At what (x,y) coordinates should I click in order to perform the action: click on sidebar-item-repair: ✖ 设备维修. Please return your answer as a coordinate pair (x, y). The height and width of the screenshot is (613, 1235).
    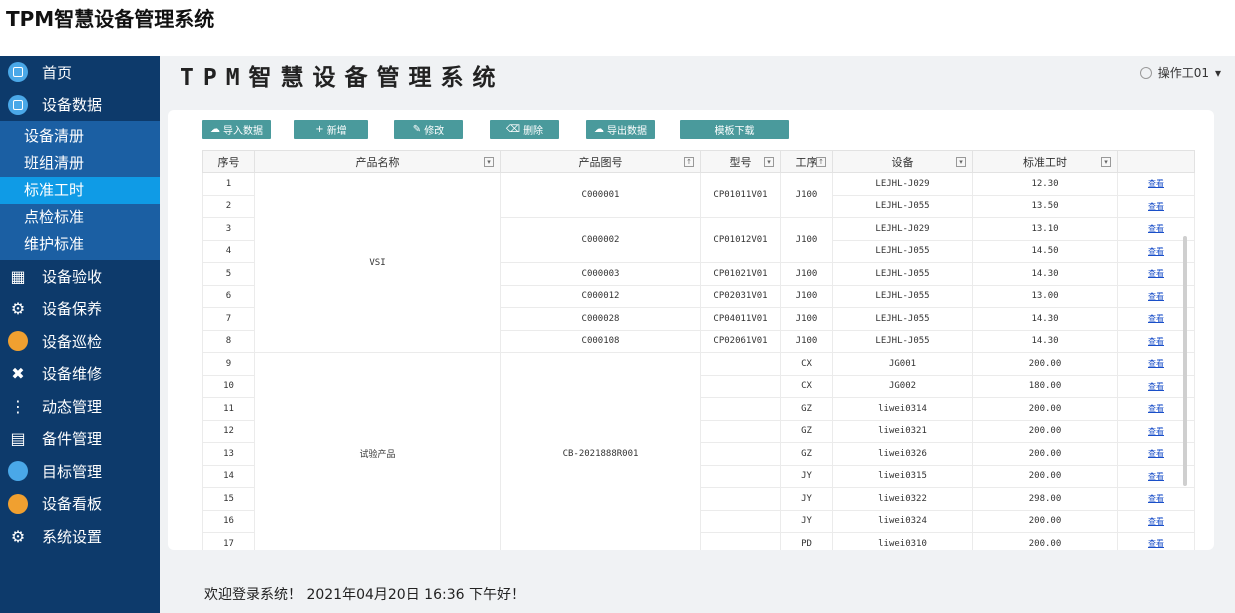
    Looking at the image, I should click on (80, 374).